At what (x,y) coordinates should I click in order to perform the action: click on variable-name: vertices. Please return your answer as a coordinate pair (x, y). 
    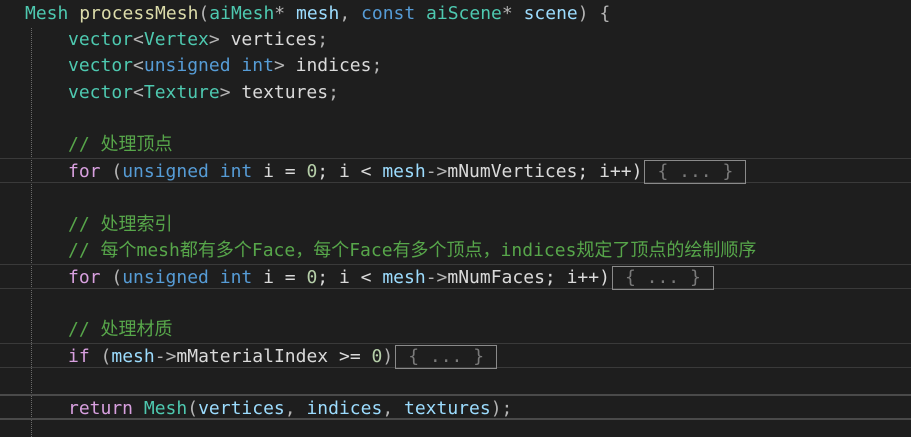
    Looking at the image, I should click on (268, 39).